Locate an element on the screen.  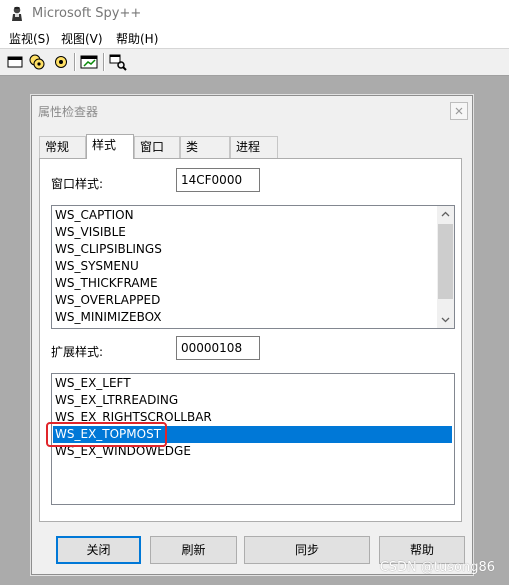
tab-styles: 样式 is located at coordinates (110, 146).